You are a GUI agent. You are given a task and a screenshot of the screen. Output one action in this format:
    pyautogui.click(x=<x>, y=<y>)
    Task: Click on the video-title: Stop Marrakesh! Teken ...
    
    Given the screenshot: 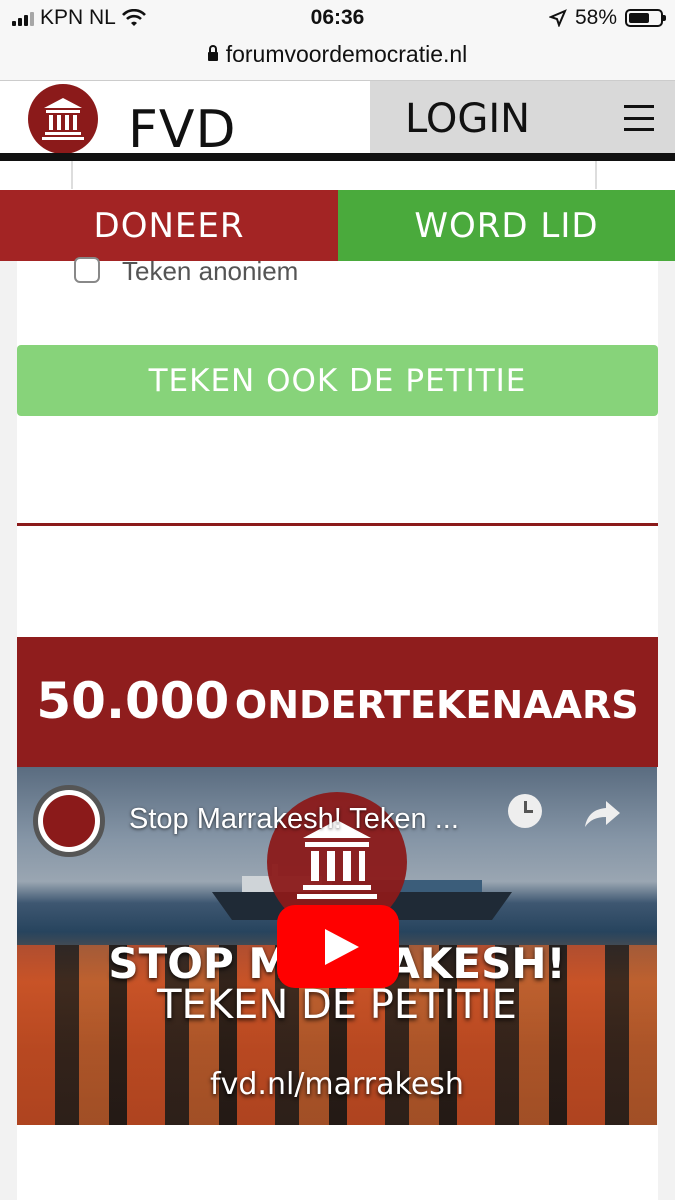 What is the action you would take?
    pyautogui.click(x=294, y=819)
    